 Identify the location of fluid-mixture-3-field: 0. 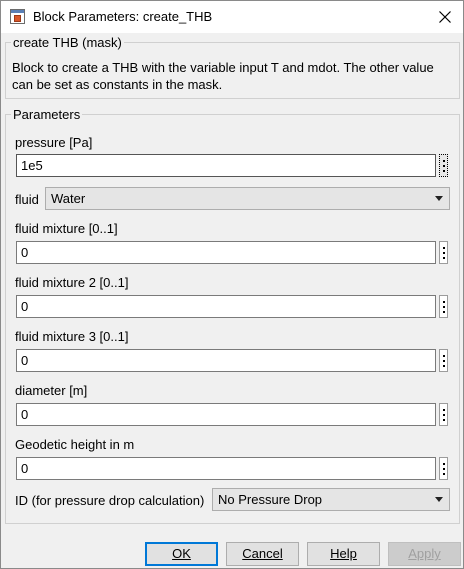
(226, 360).